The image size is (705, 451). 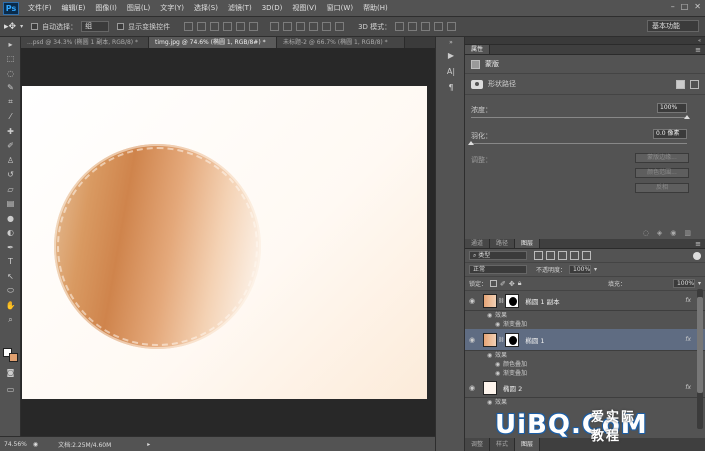 What do you see at coordinates (503, 284) in the screenshot?
I see `lock-paint-icon: ✐` at bounding box center [503, 284].